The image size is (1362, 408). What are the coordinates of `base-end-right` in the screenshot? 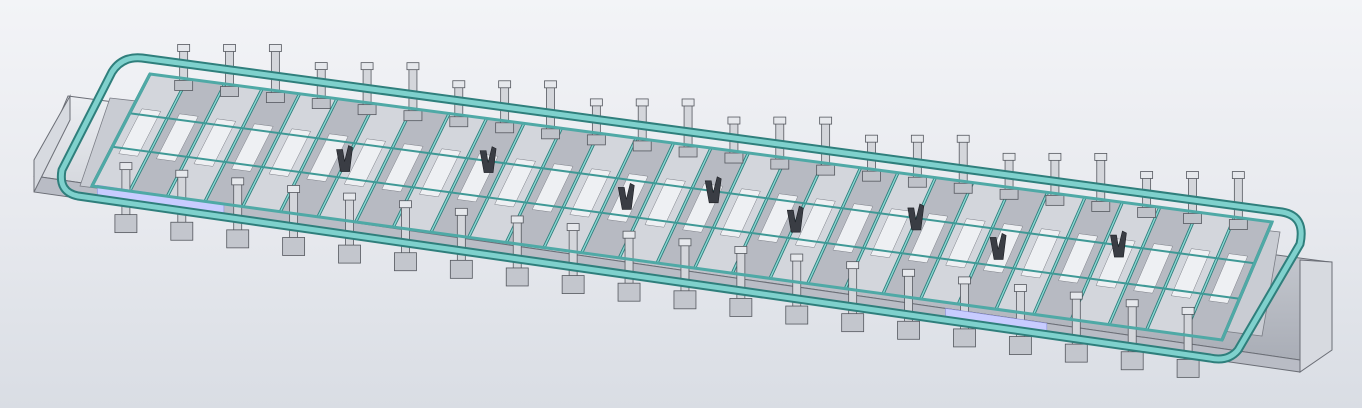 It's located at (1316, 316).